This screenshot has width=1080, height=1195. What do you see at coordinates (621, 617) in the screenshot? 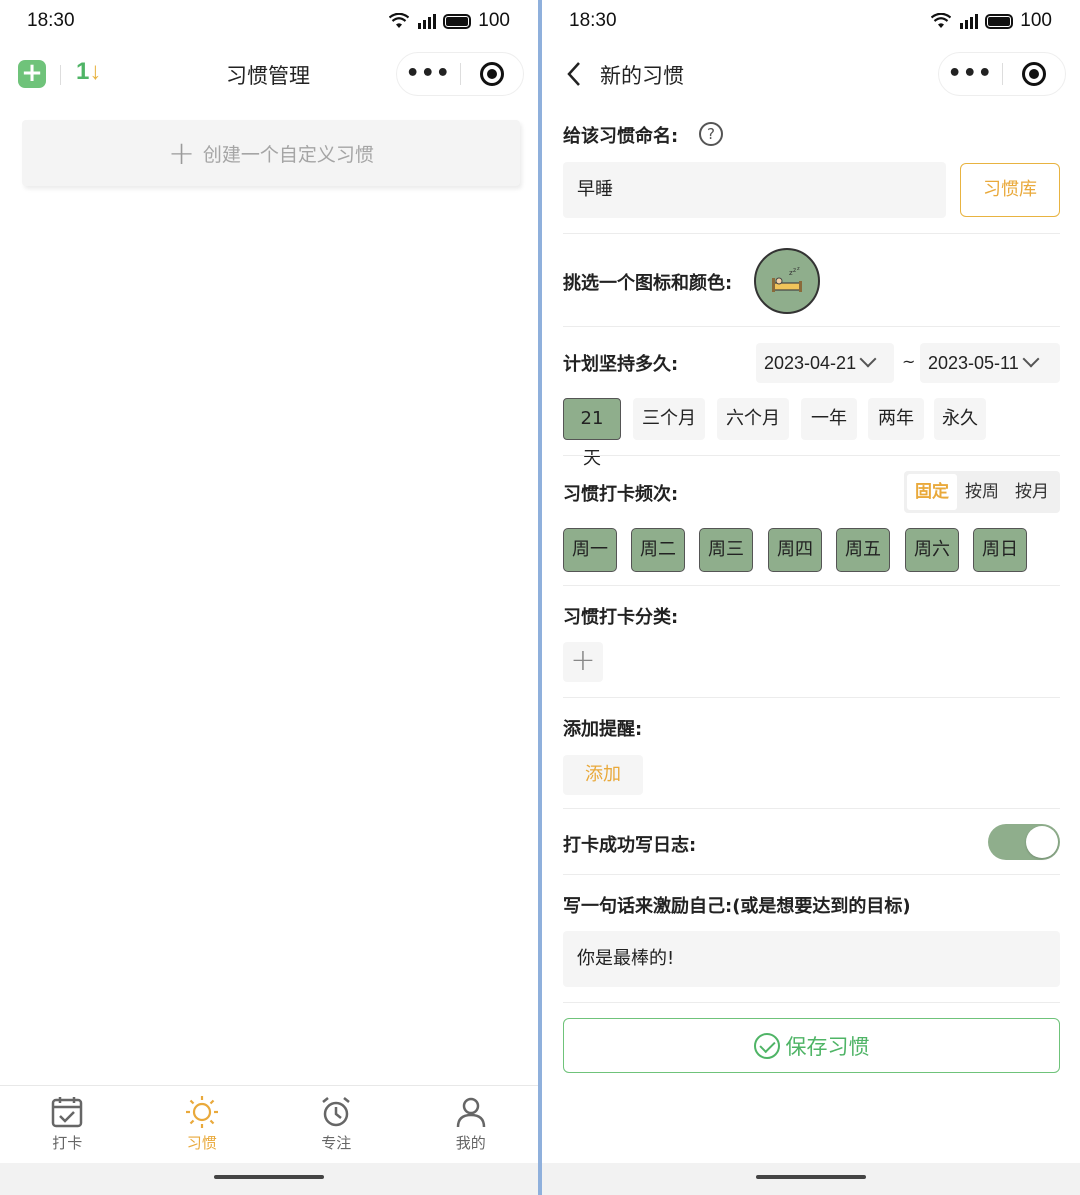
I see `category-label: 习惯打卡分类:` at bounding box center [621, 617].